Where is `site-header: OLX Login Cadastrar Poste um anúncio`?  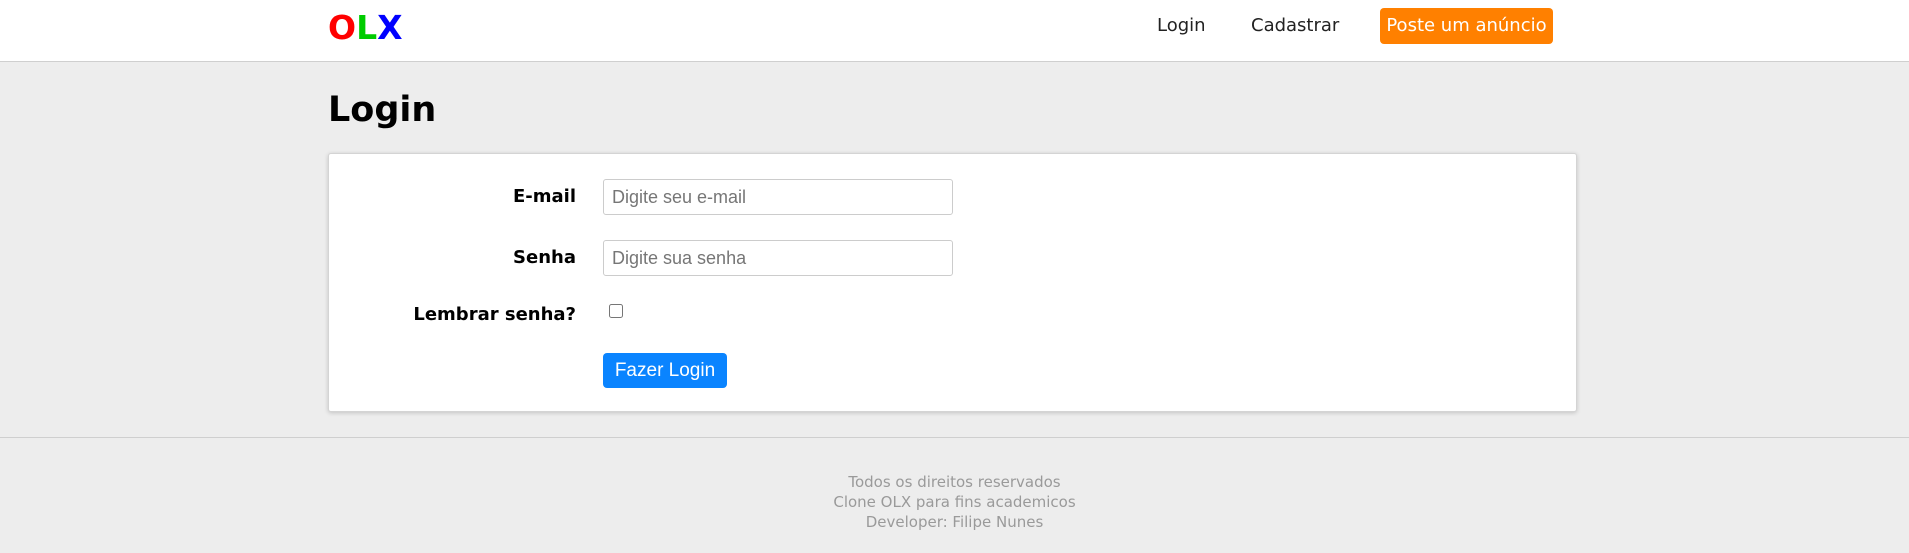
site-header: OLX Login Cadastrar Poste um anúncio is located at coordinates (954, 31).